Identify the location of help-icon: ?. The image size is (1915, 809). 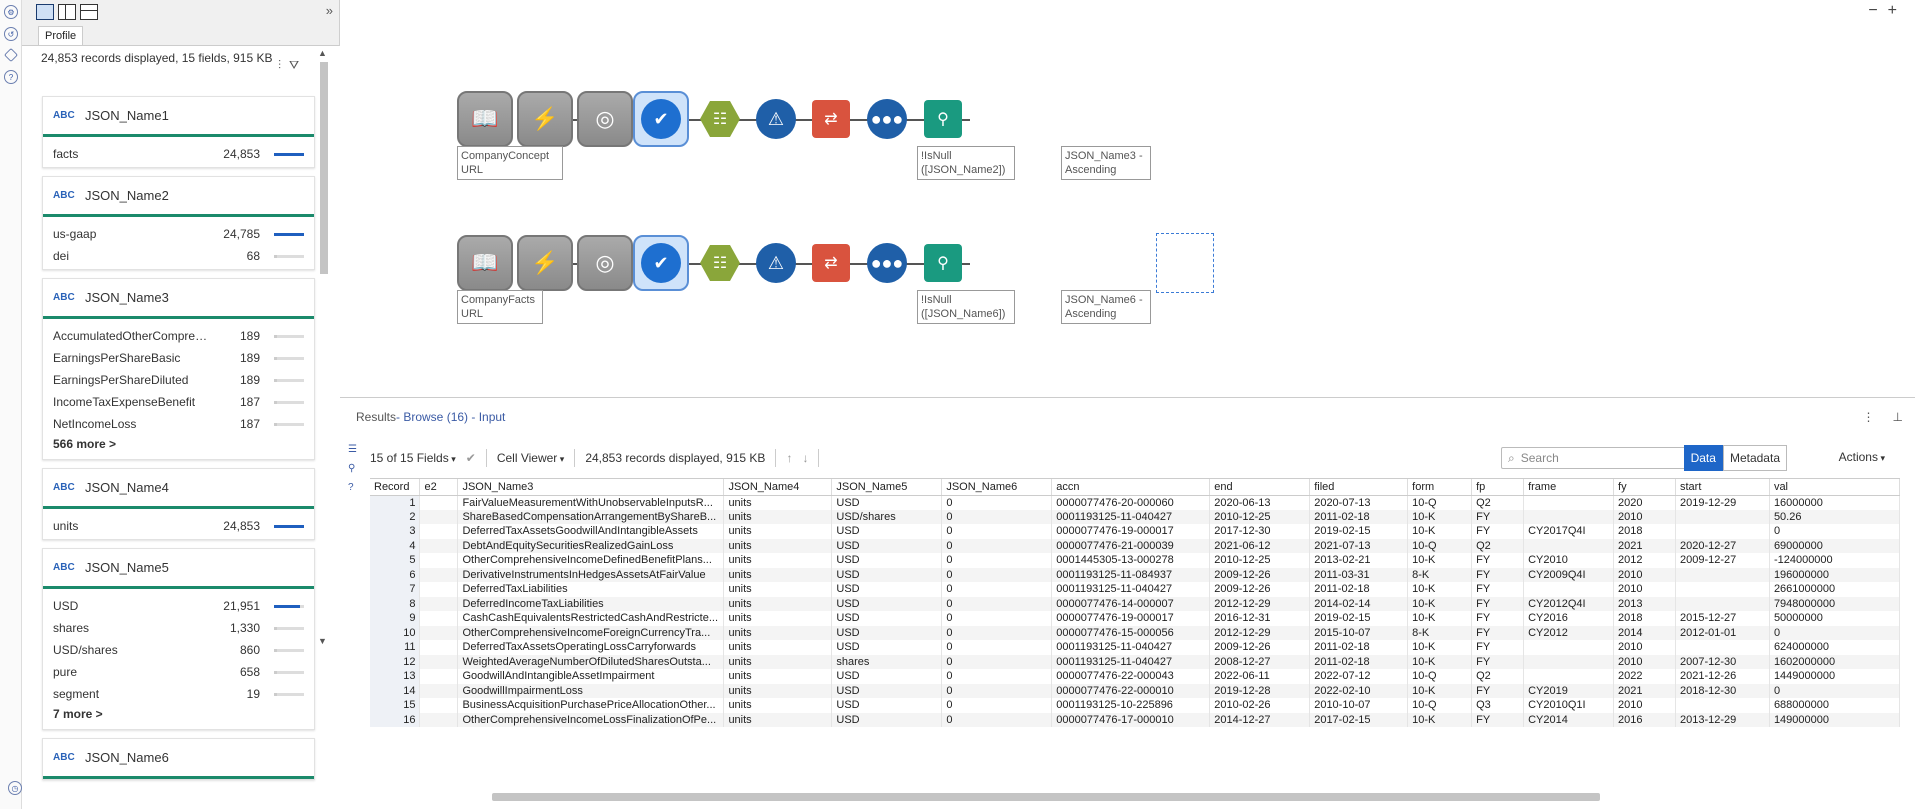
(11, 77).